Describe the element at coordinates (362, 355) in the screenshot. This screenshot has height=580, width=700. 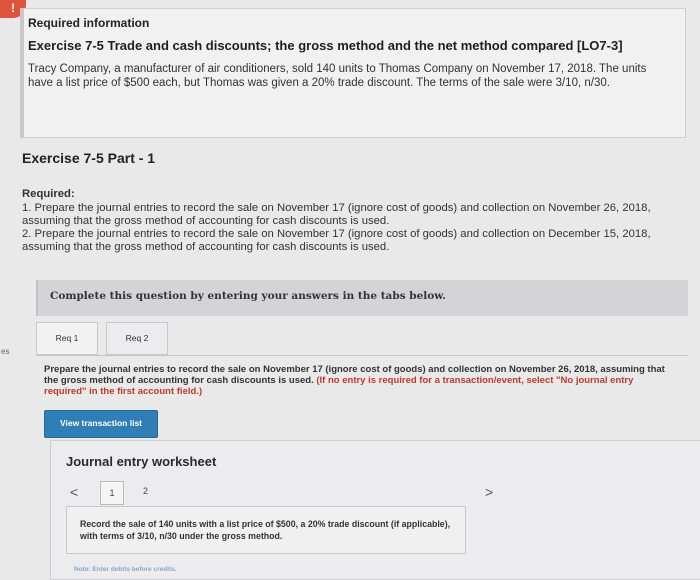
I see `tab-divider` at that location.